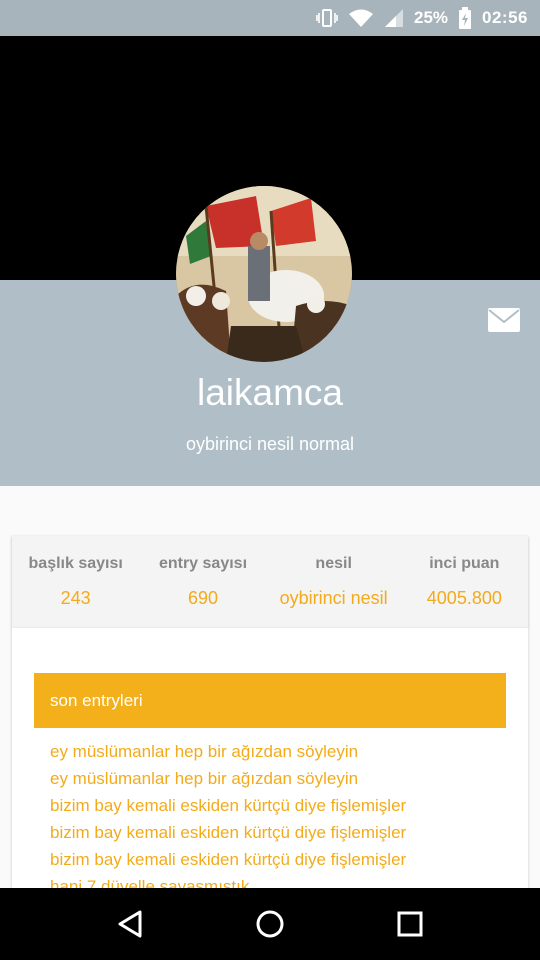 This screenshot has height=960, width=540. Describe the element at coordinates (394, 18) in the screenshot. I see `signal-icon` at that location.